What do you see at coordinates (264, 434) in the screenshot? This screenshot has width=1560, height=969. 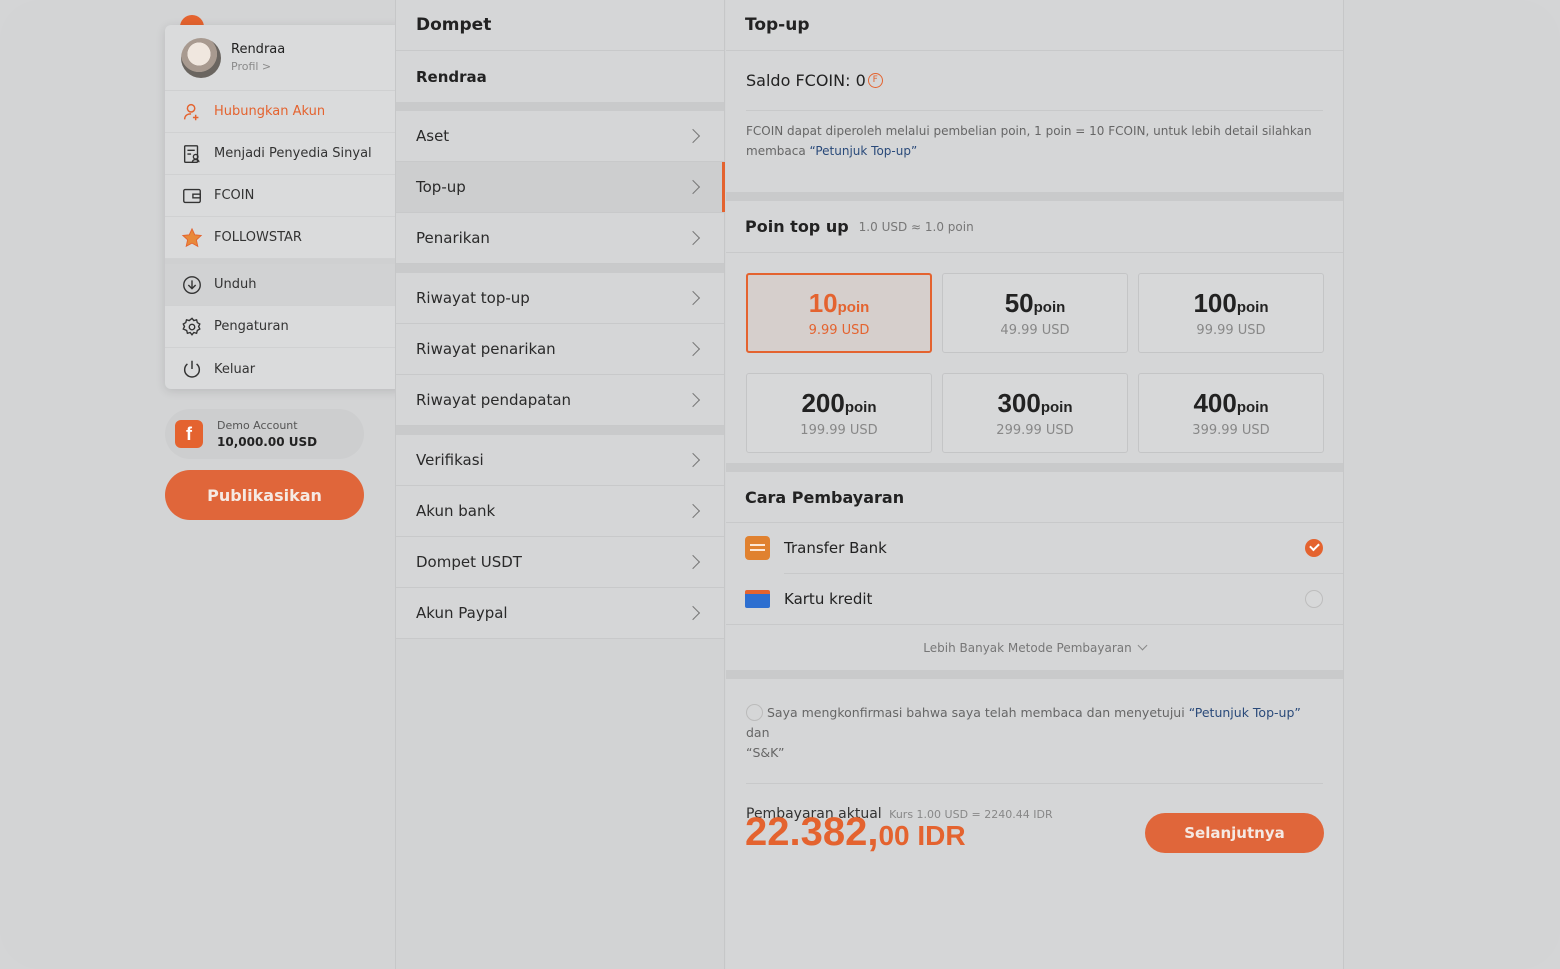 I see `demo-account-card: f Demo Account 10,000.00 USD` at bounding box center [264, 434].